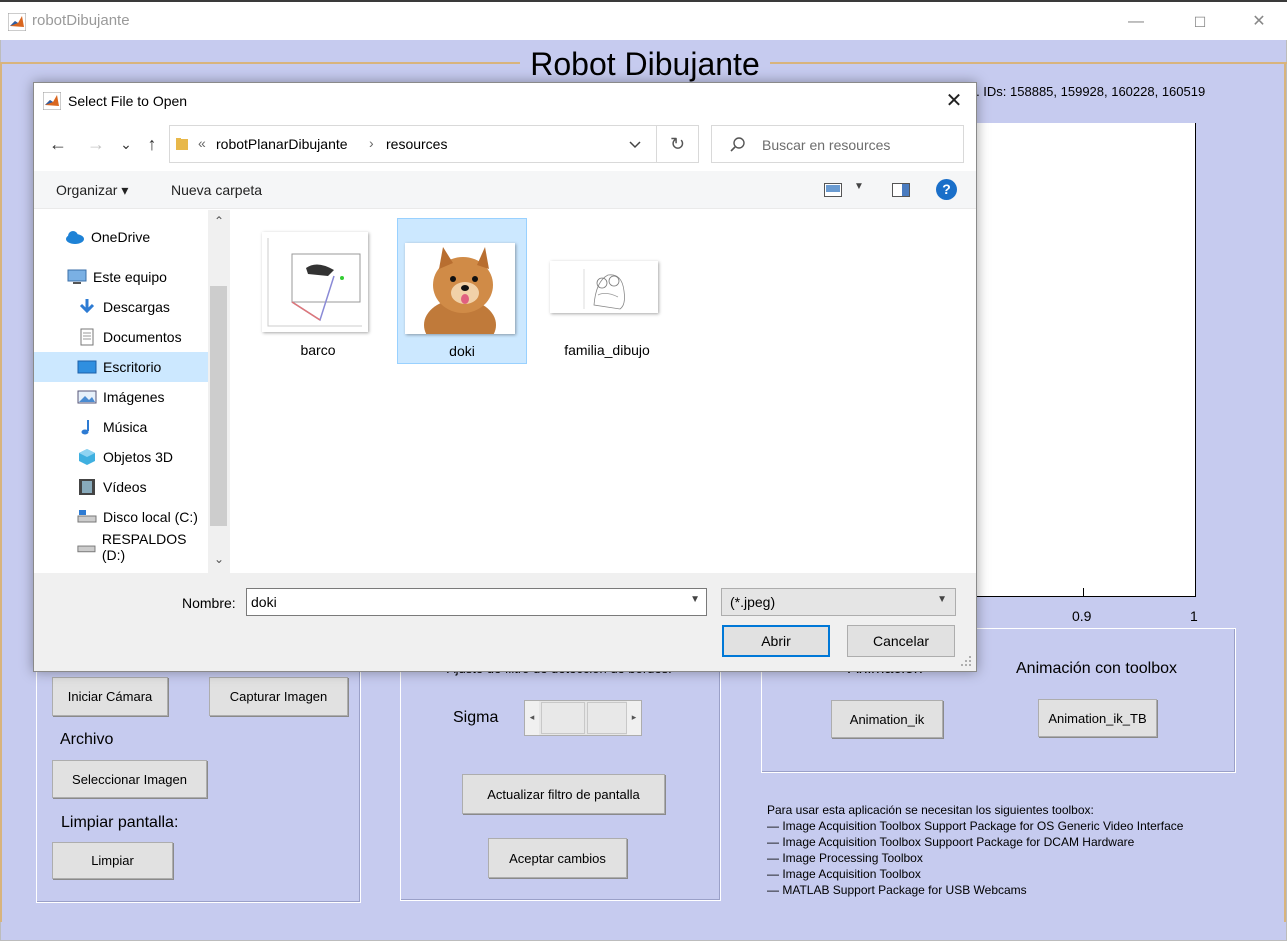 The image size is (1287, 941). What do you see at coordinates (75, 237) in the screenshot?
I see `cloud-icon` at bounding box center [75, 237].